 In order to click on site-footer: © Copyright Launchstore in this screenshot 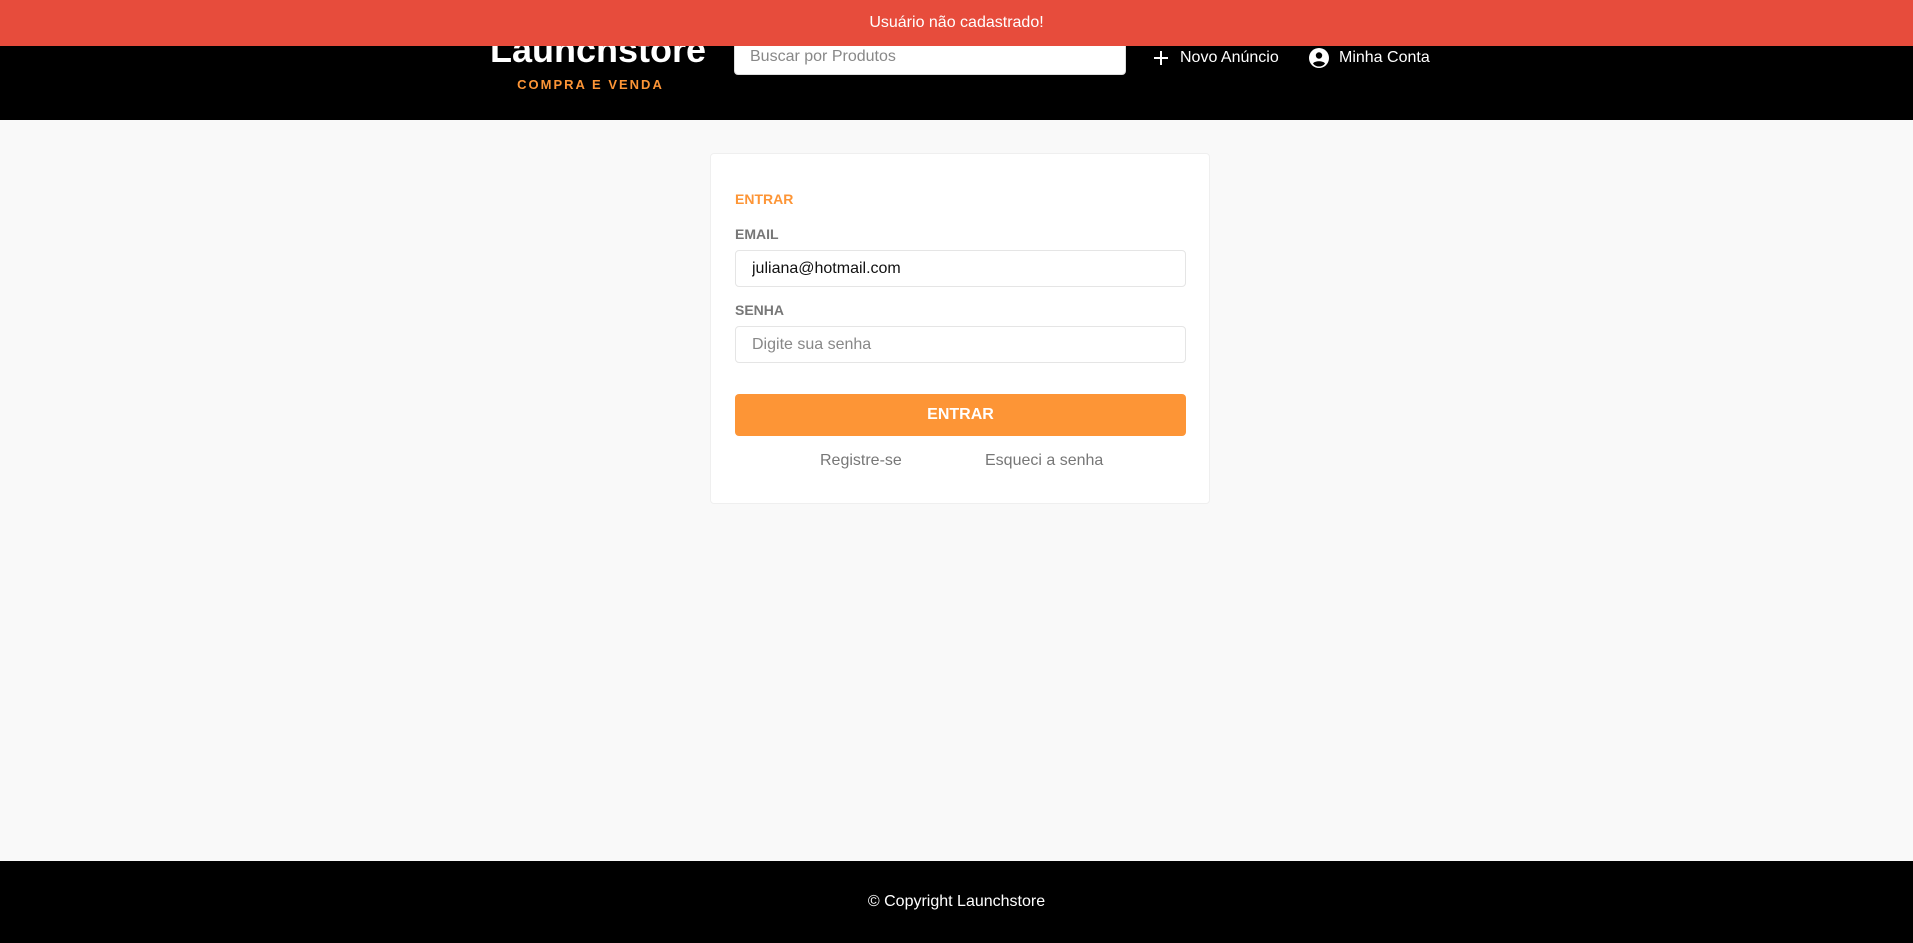, I will do `click(956, 902)`.